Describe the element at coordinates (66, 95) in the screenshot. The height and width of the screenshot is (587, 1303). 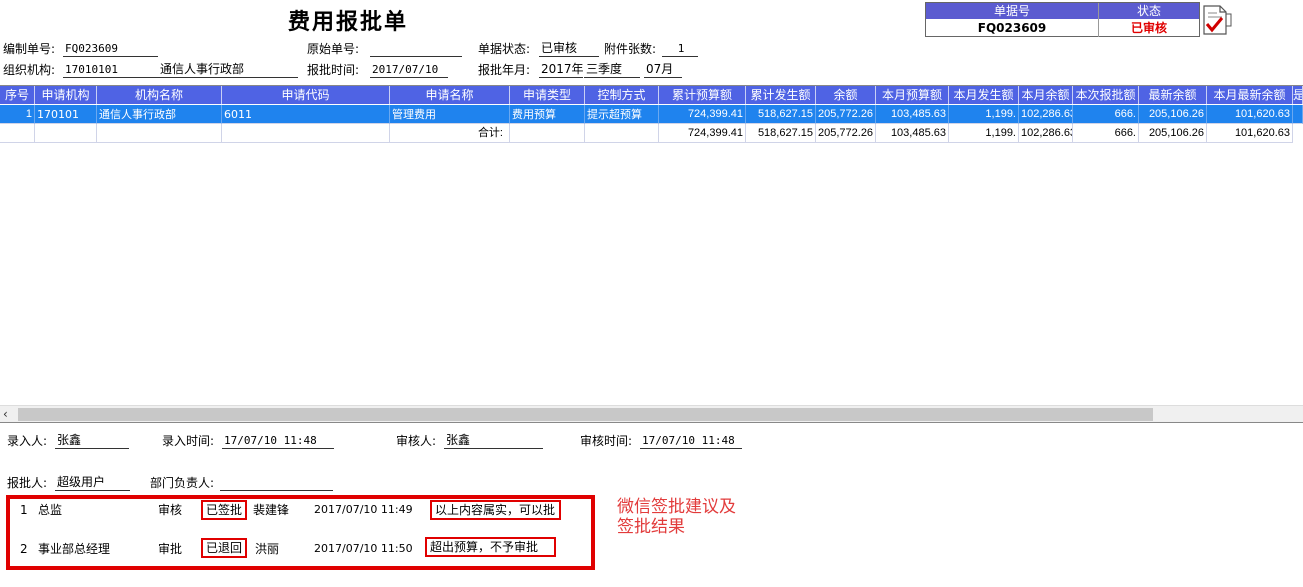
I see `col-header-org-code: 申请机构` at that location.